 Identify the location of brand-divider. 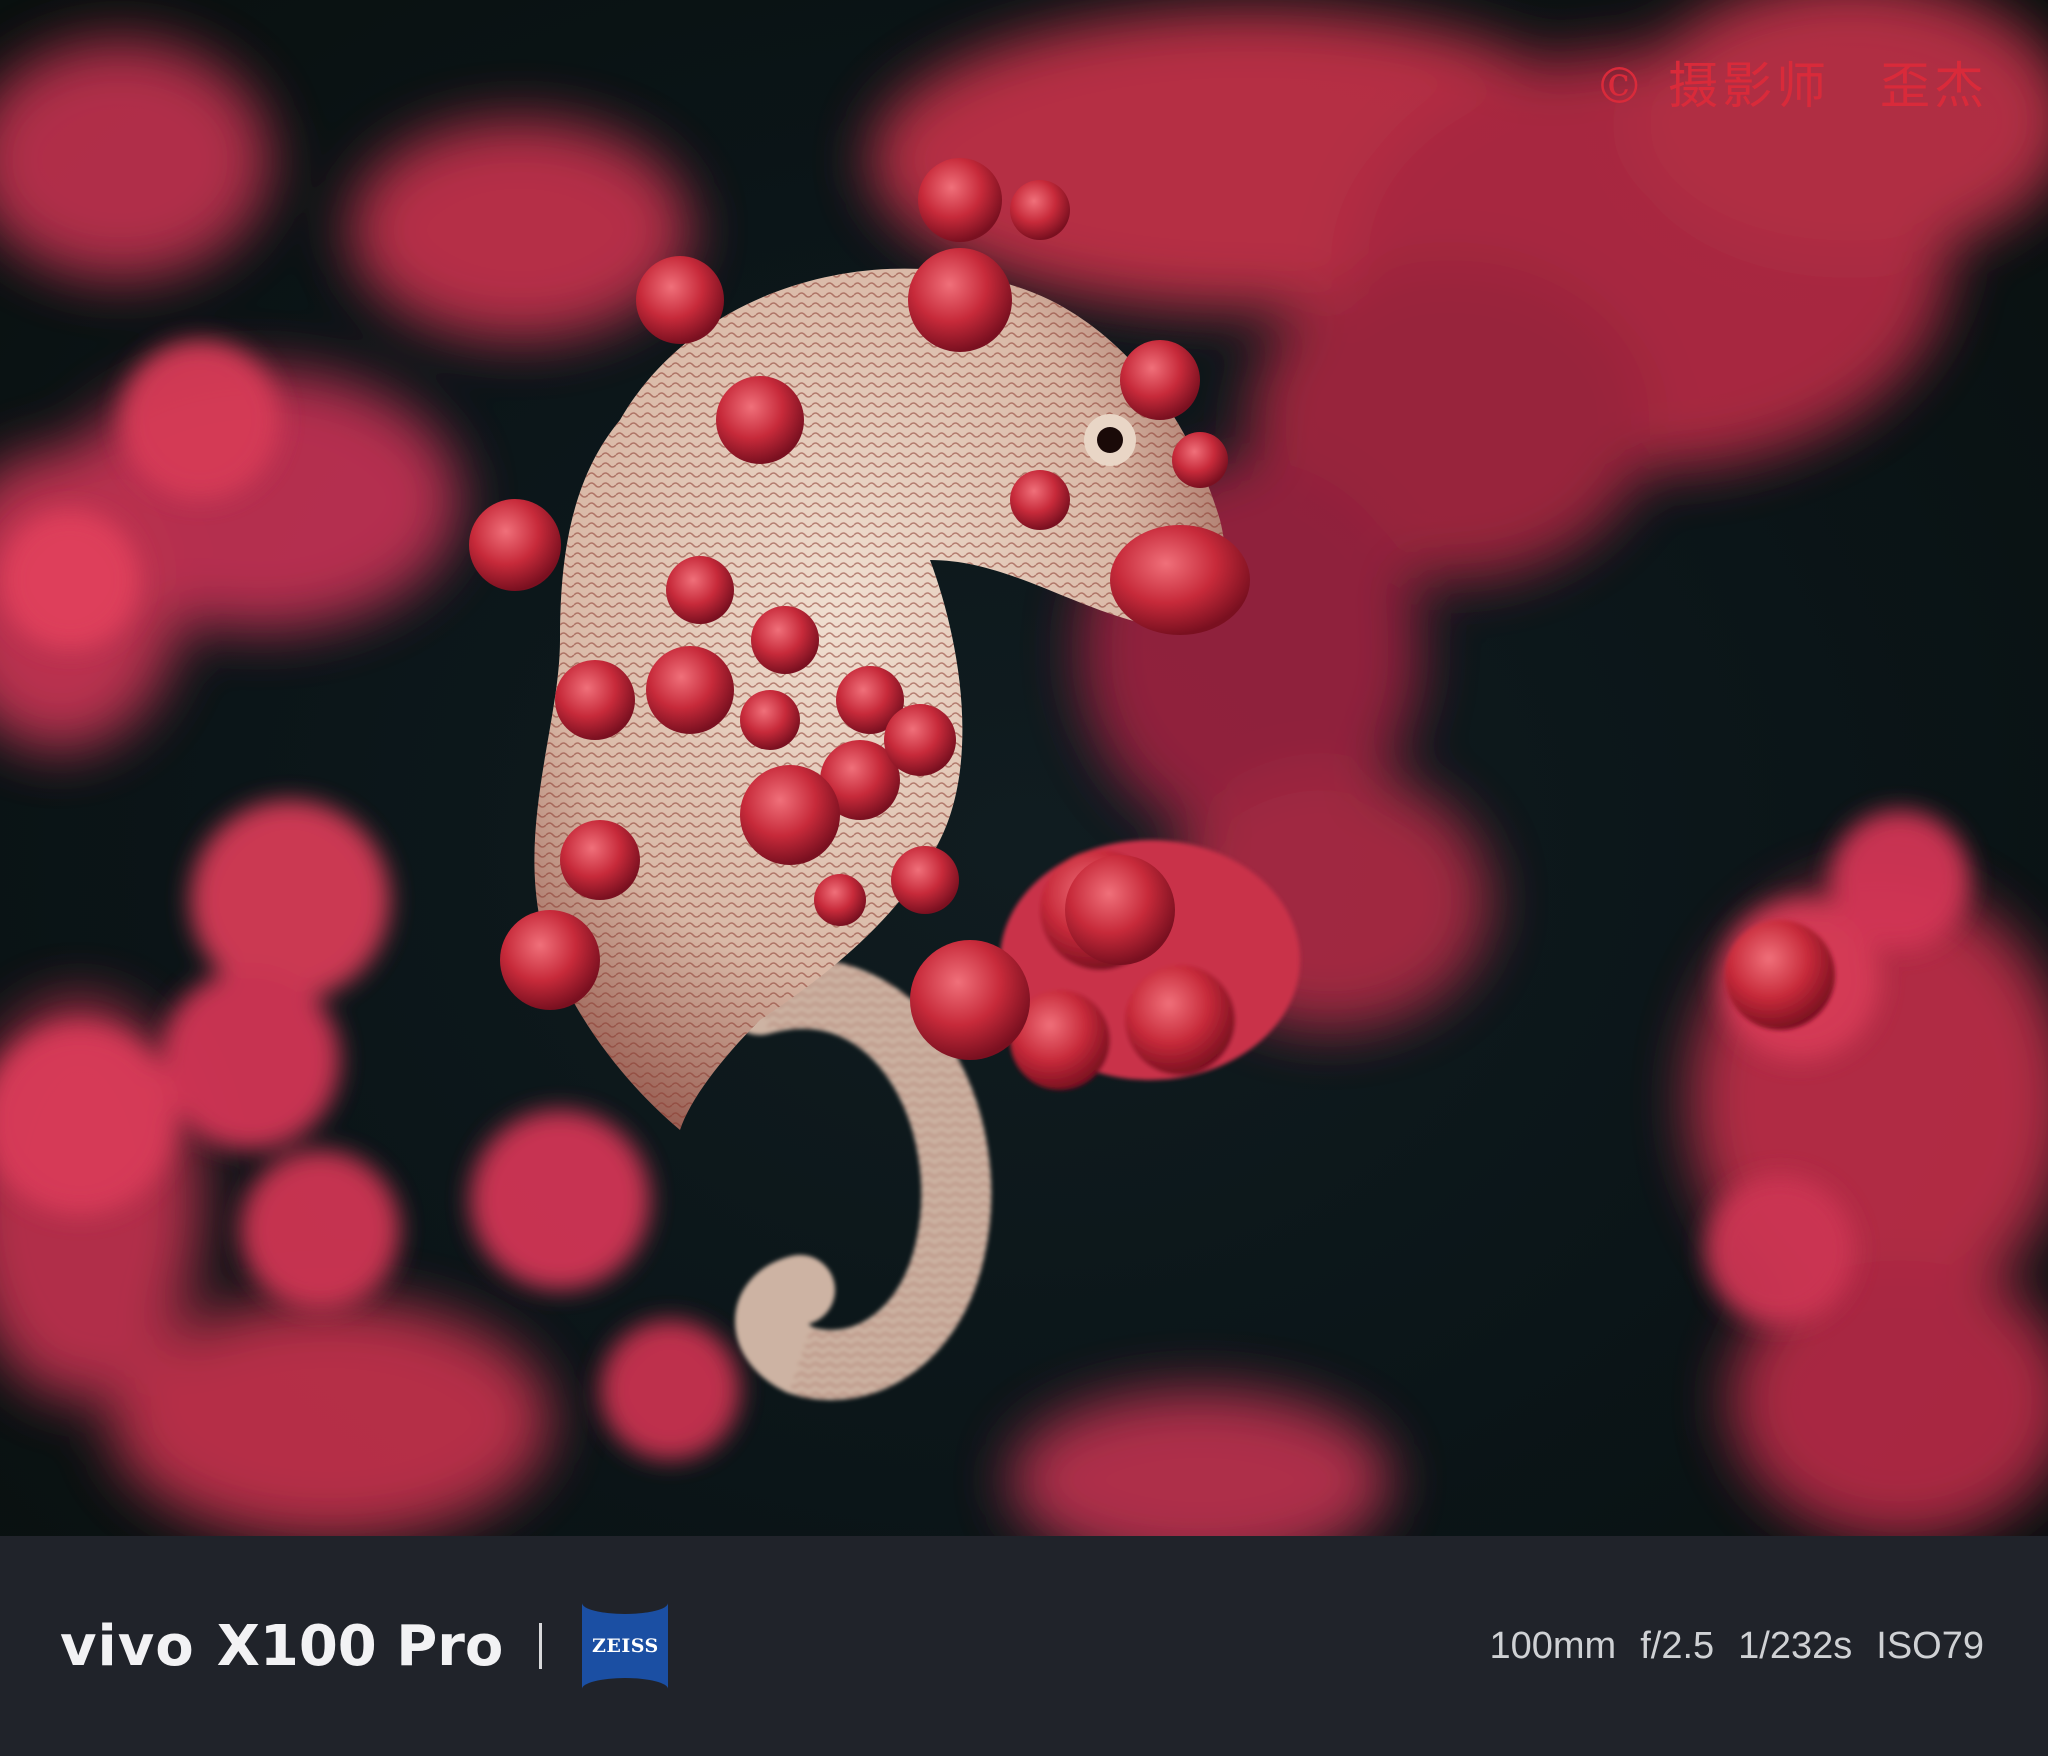
(541, 1646).